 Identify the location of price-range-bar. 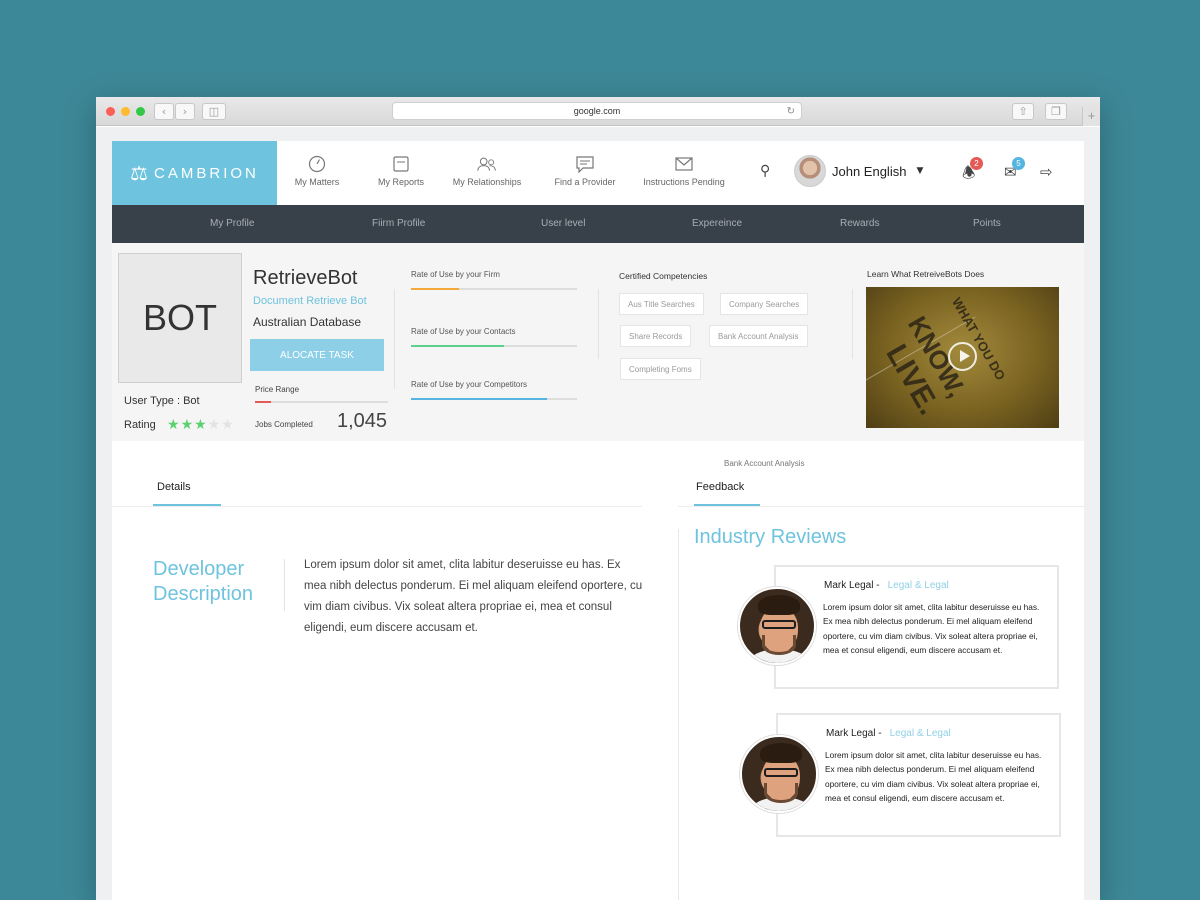
(321, 402).